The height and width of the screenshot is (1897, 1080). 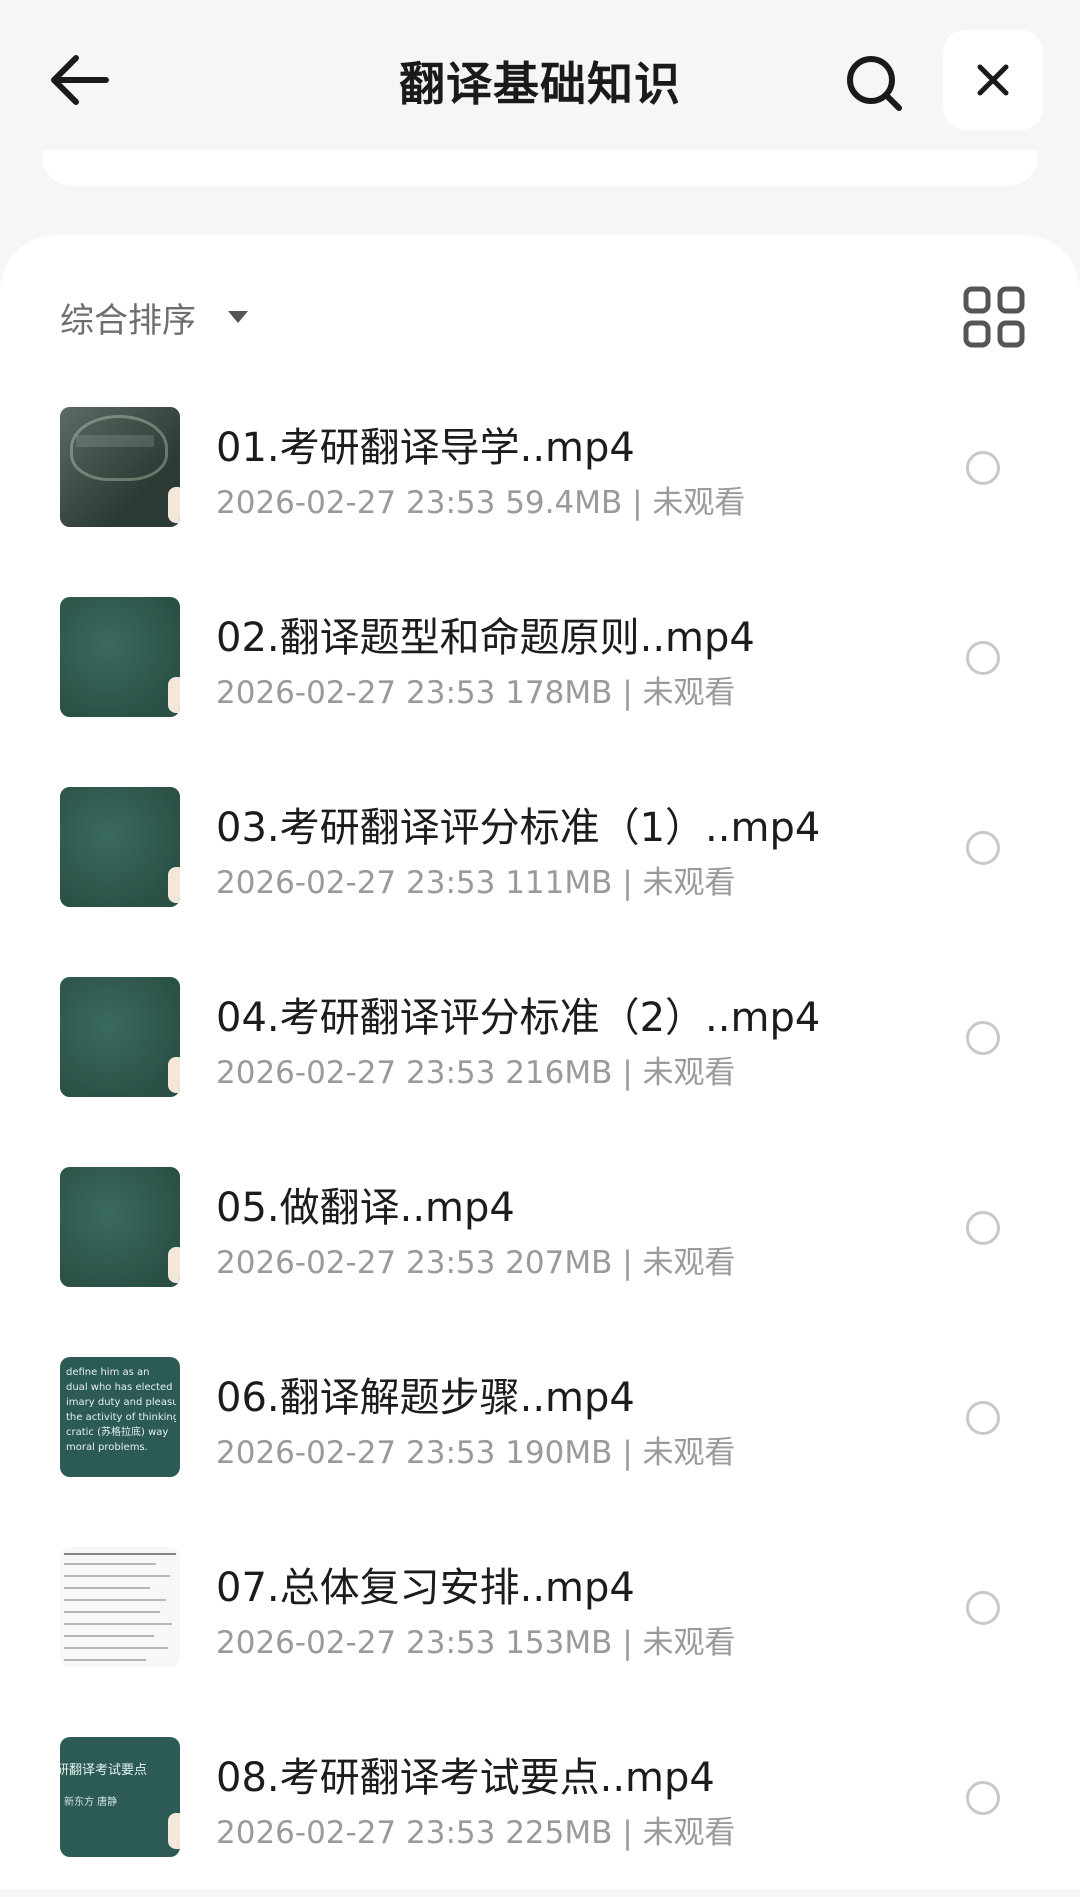 I want to click on top-bar: 翻译基础知识, so click(x=540, y=82).